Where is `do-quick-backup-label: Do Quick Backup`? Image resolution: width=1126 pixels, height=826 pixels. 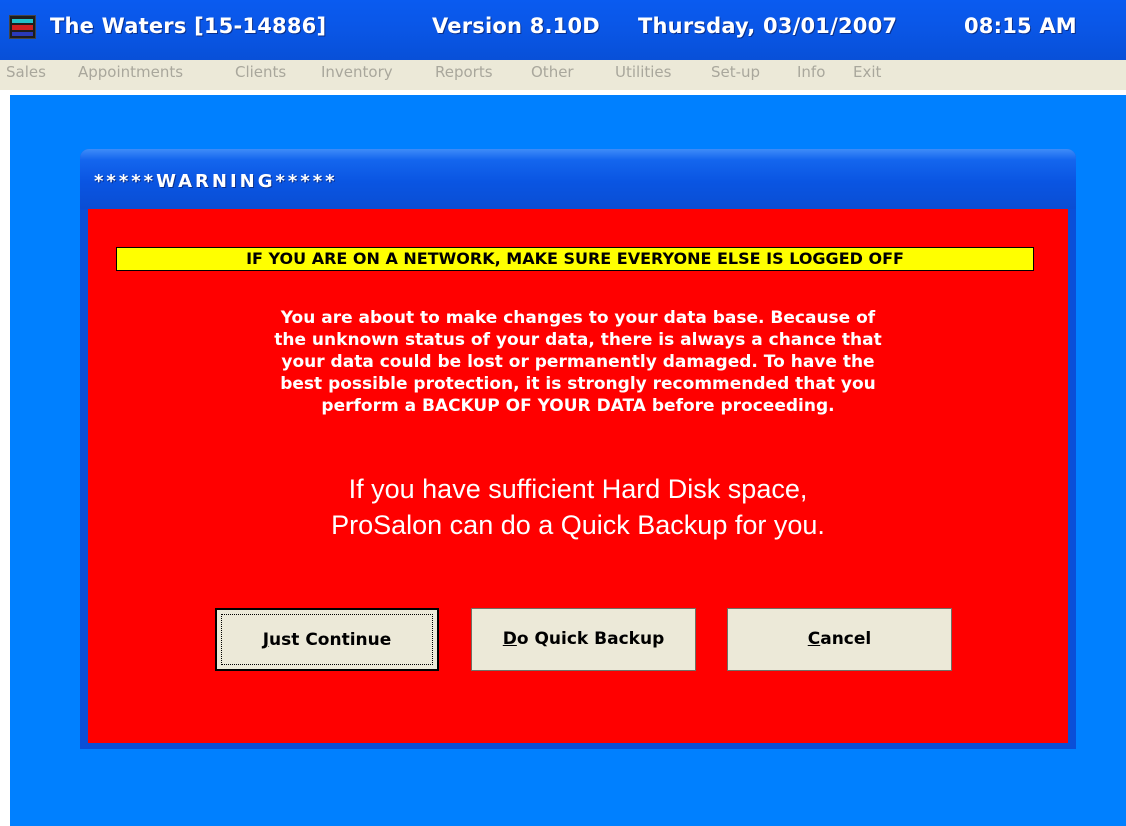
do-quick-backup-label: Do Quick Backup is located at coordinates (584, 639).